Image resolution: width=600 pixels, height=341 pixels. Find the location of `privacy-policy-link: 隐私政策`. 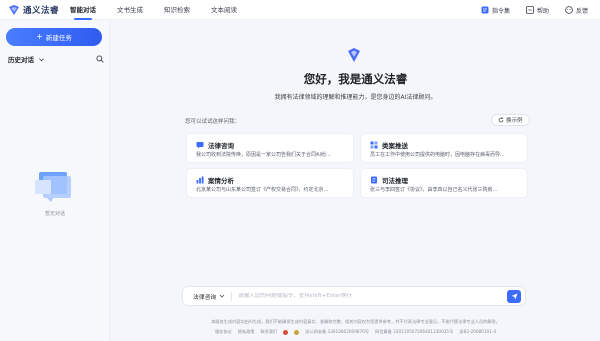

privacy-policy-link: 隐私政策 is located at coordinates (246, 332).